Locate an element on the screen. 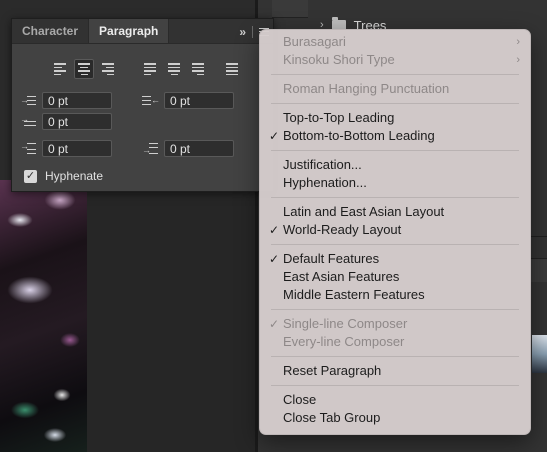 This screenshot has height=452, width=547. layers-divider is located at coordinates (538, 236).